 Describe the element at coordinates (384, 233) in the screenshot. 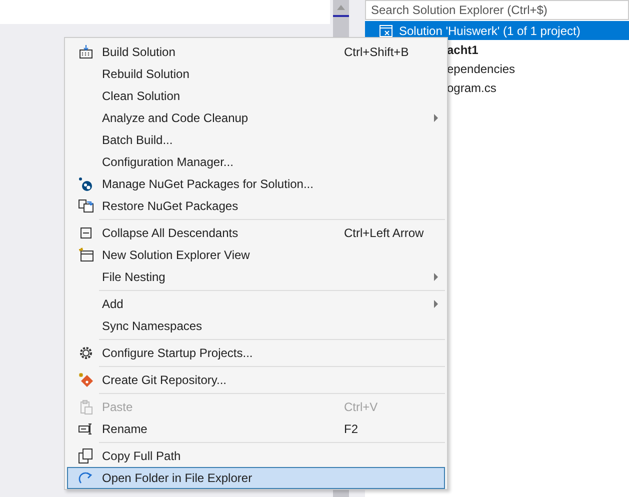

I see `shortcut-label: Ctrl+Left Arrow` at that location.